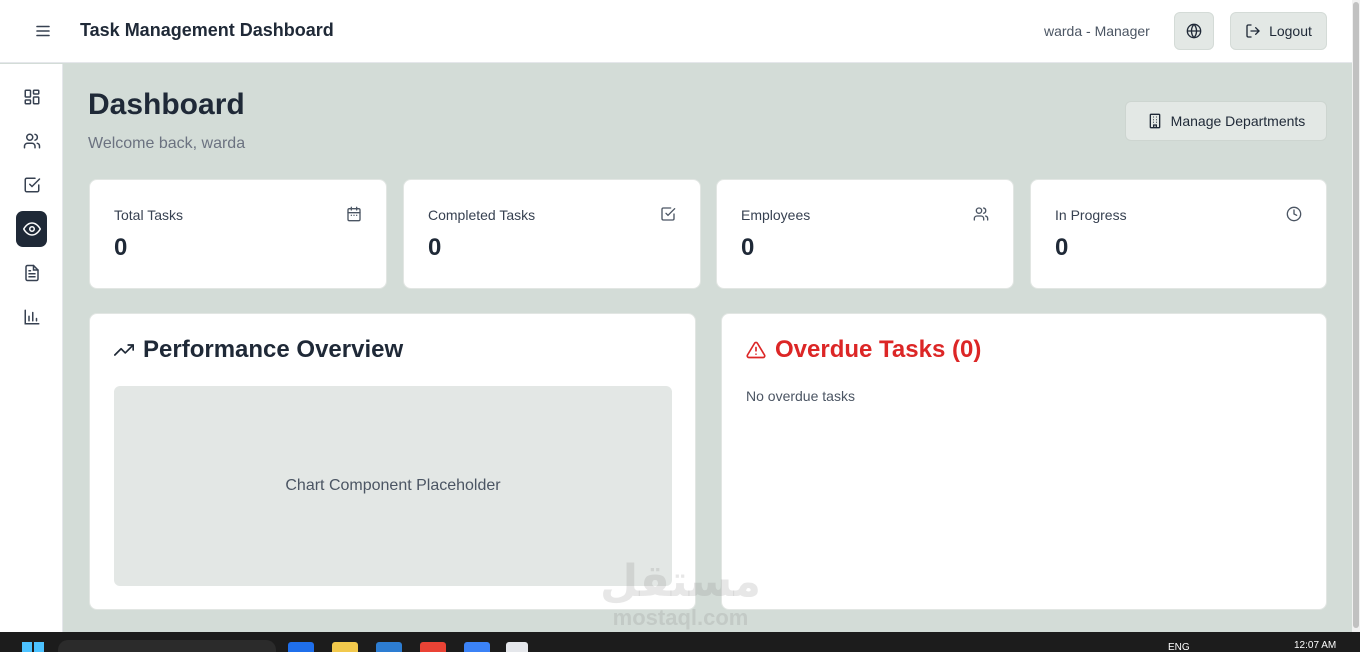 The image size is (1360, 652). I want to click on stat-card-employees: Employees 0, so click(865, 234).